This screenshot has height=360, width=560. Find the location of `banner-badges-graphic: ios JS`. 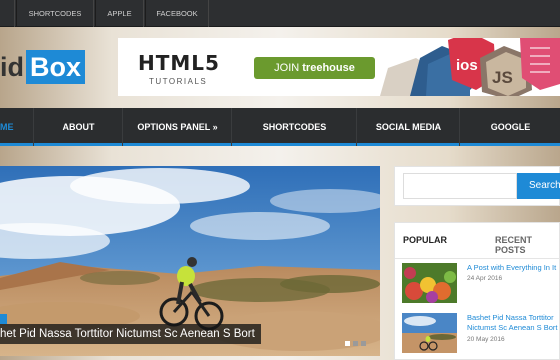

banner-badges-graphic: ios JS is located at coordinates (470, 67).